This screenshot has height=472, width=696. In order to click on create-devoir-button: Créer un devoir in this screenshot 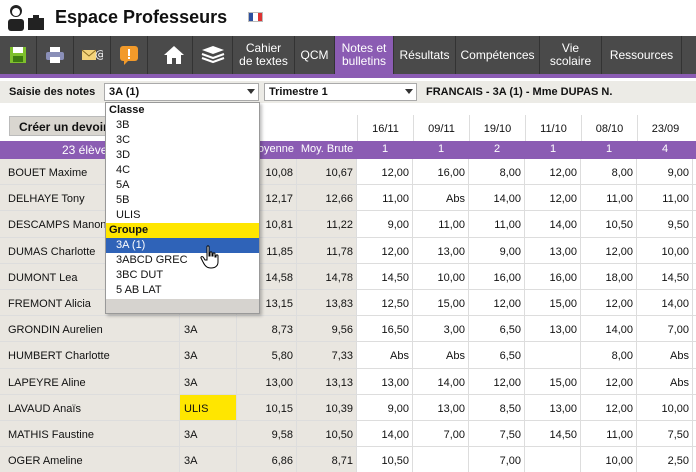, I will do `click(64, 126)`.